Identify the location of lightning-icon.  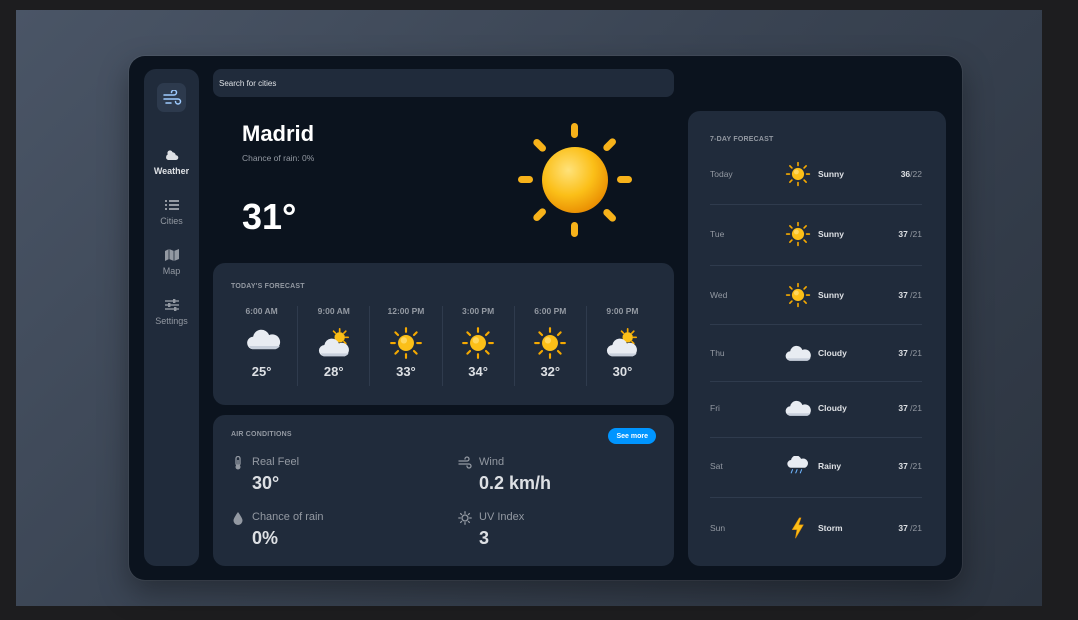
(798, 528).